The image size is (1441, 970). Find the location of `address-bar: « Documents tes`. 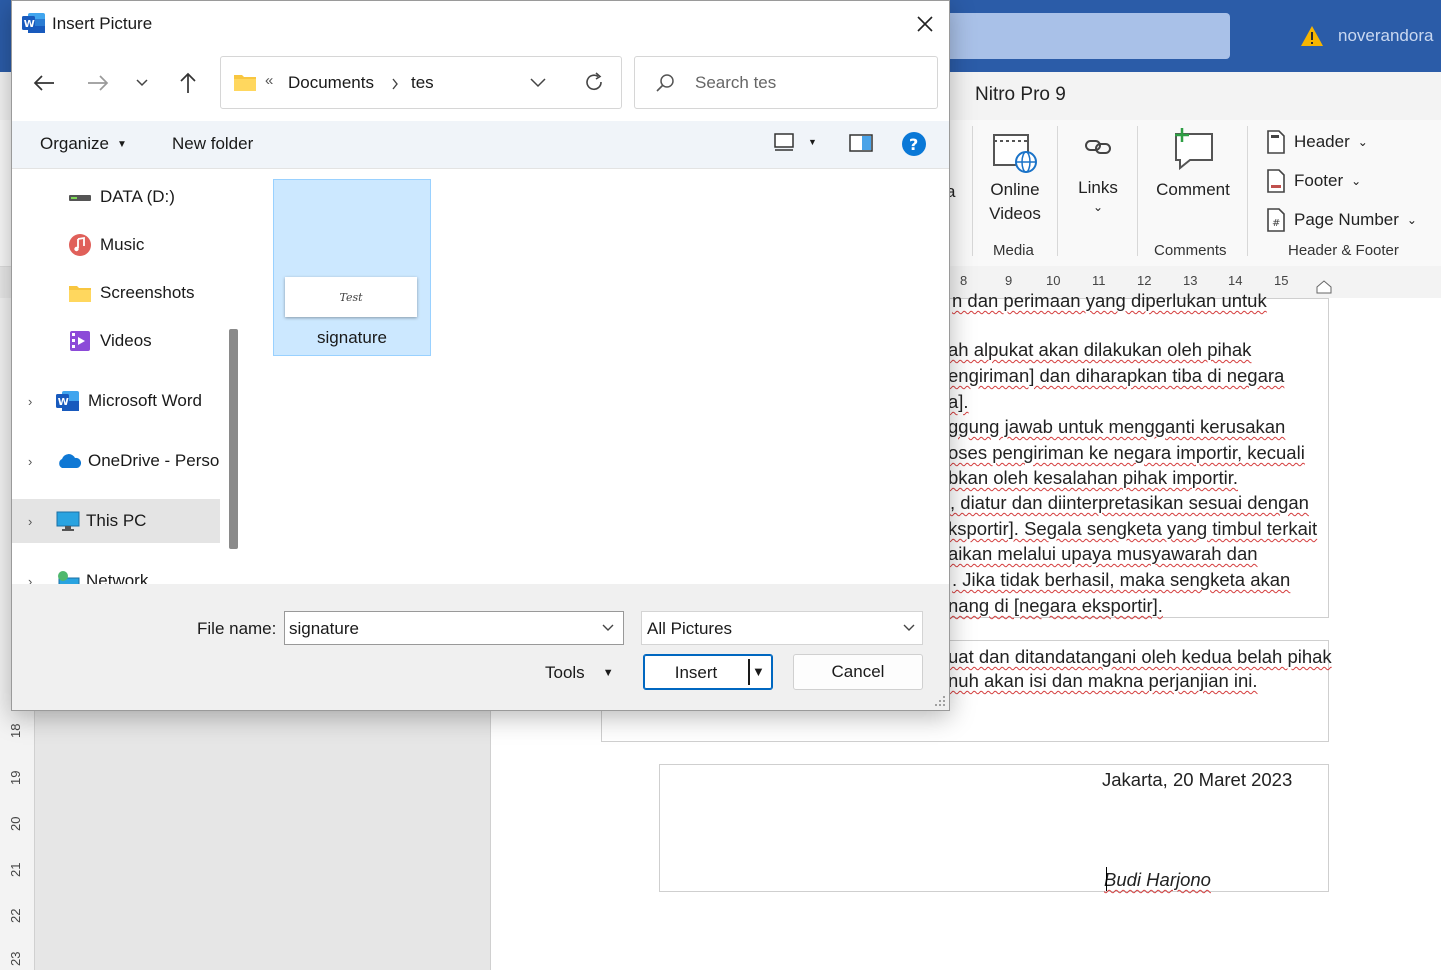

address-bar: « Documents tes is located at coordinates (421, 82).